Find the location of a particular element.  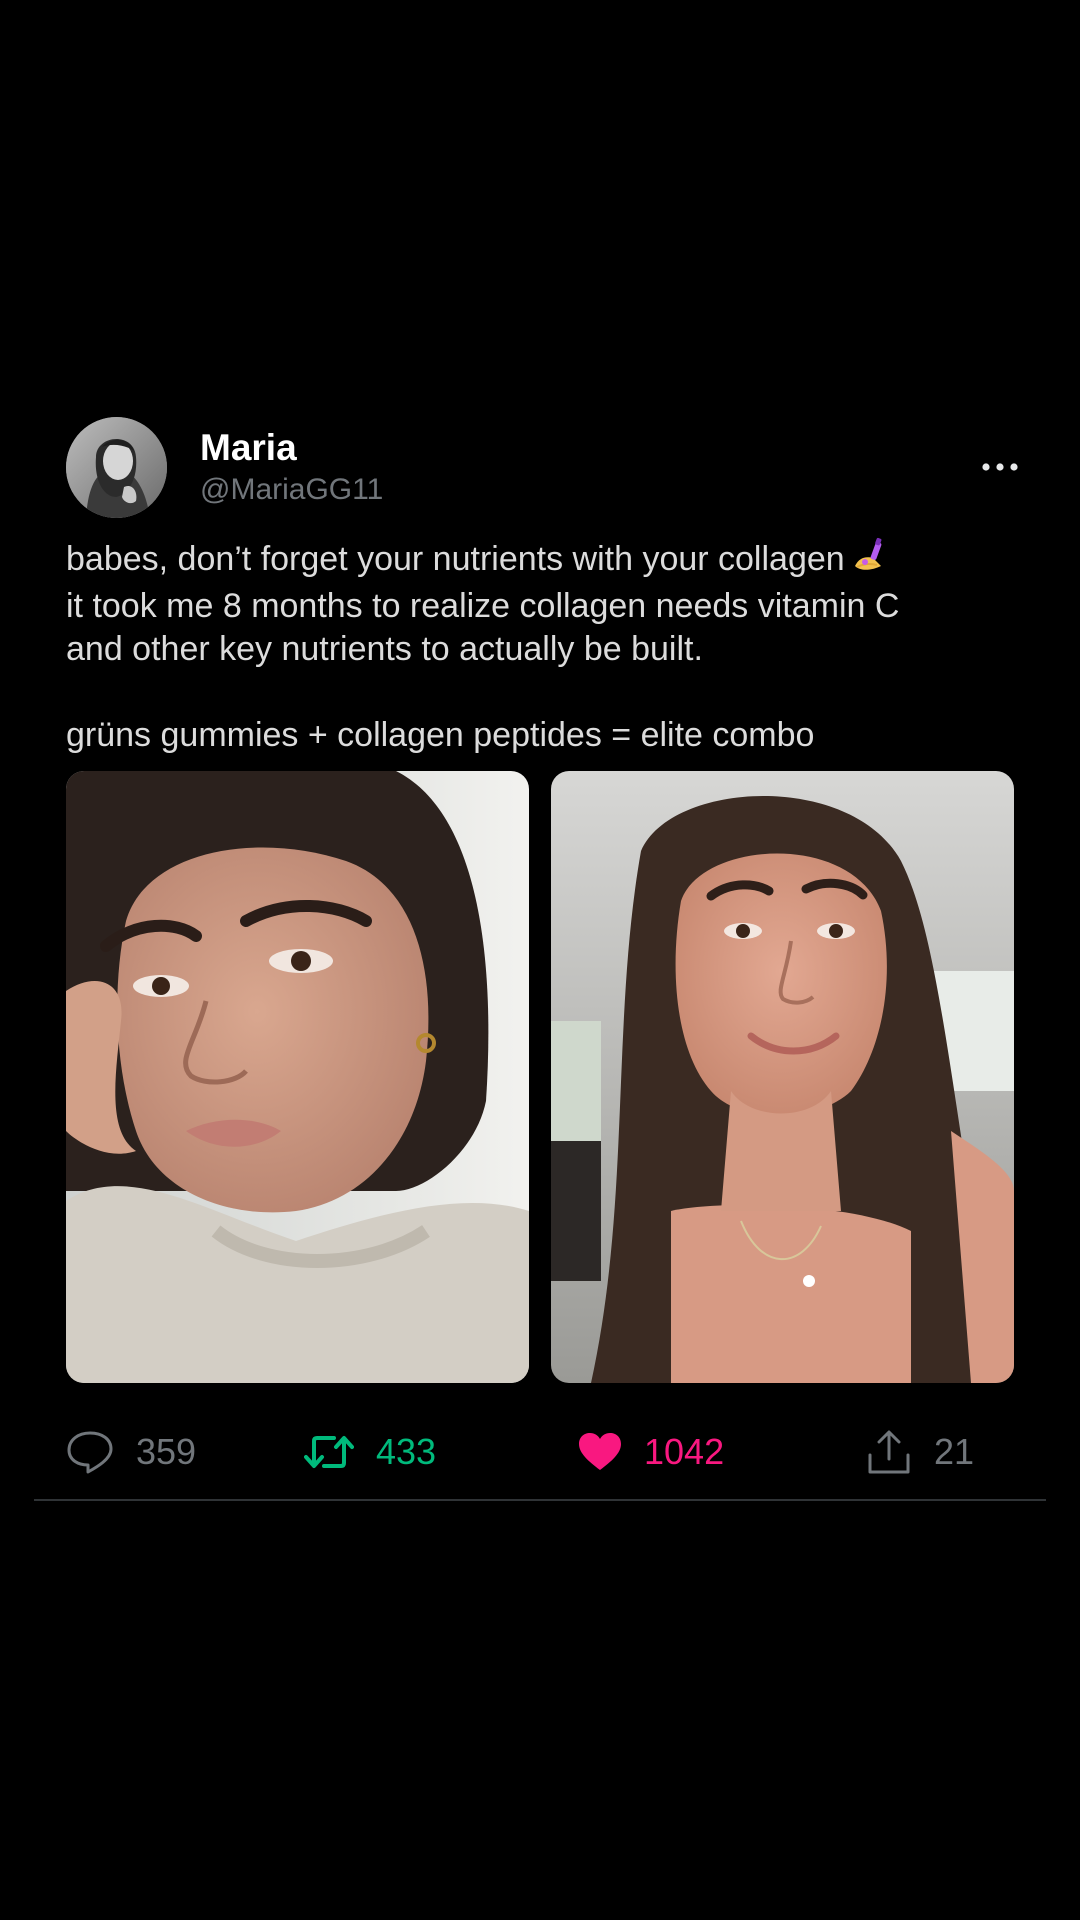

reply-count: 359 is located at coordinates (166, 1451).